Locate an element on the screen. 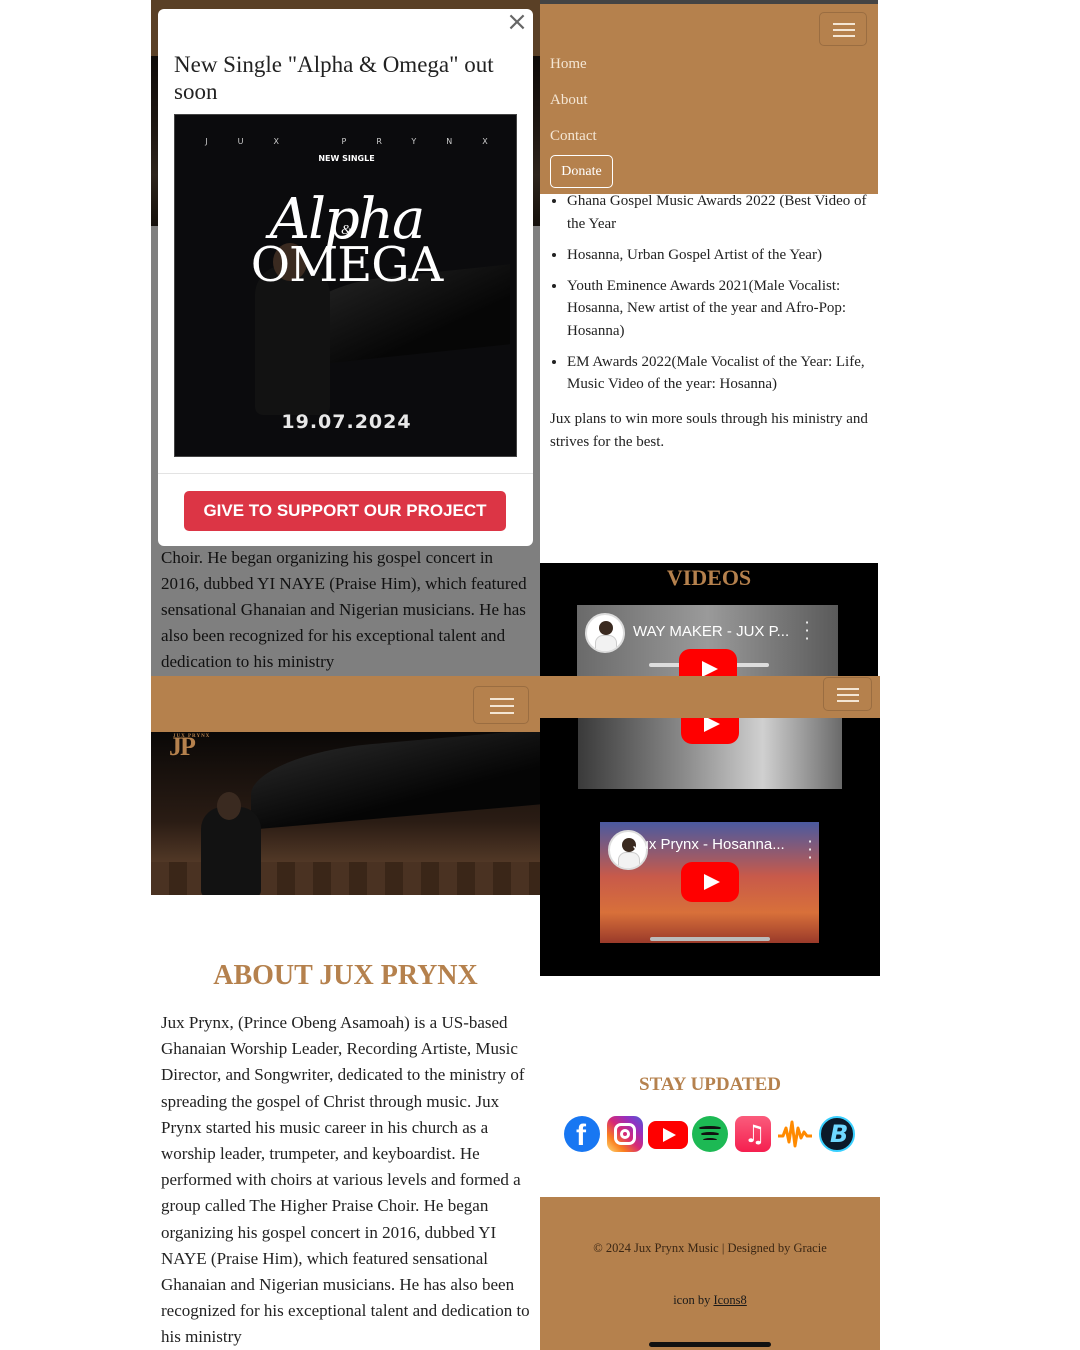 This screenshot has width=1080, height=1350. modal-title: New Single "Alpha & Omega" out soon is located at coordinates (334, 78).